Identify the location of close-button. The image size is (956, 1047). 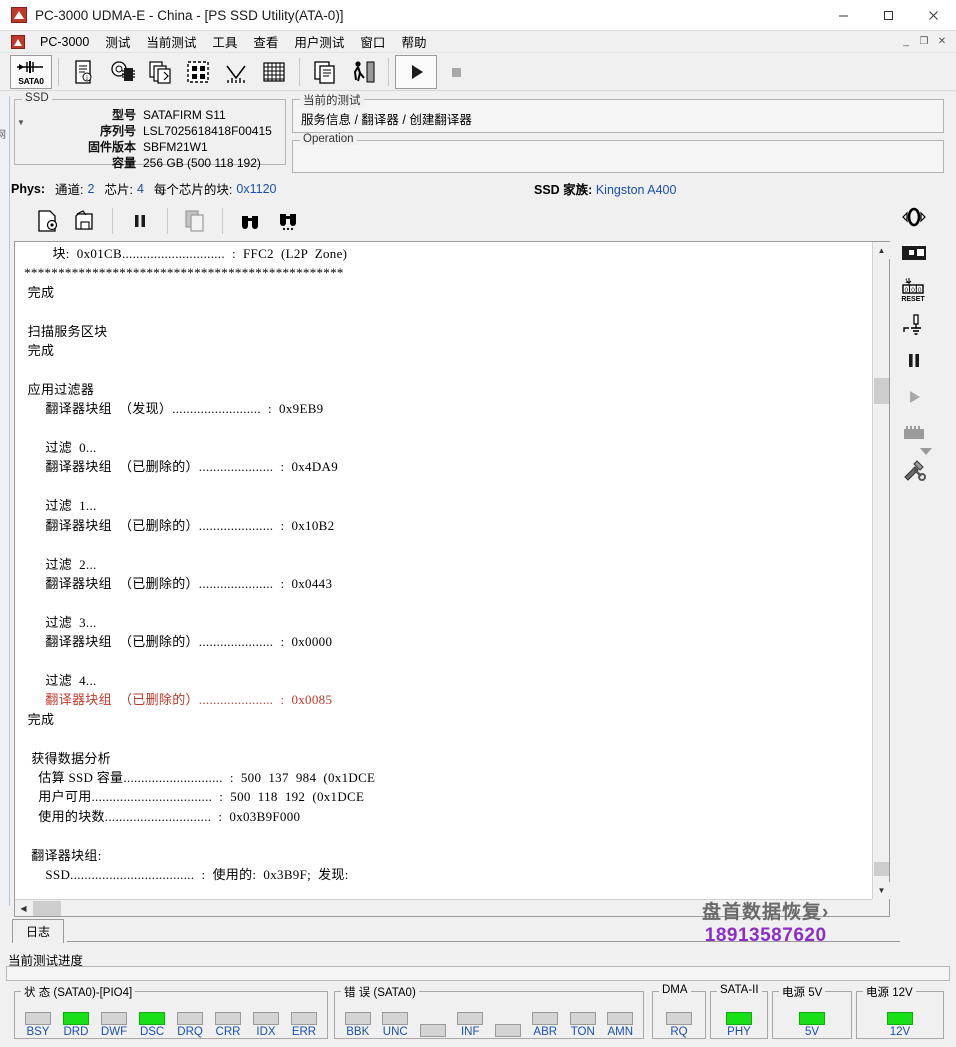
(933, 15).